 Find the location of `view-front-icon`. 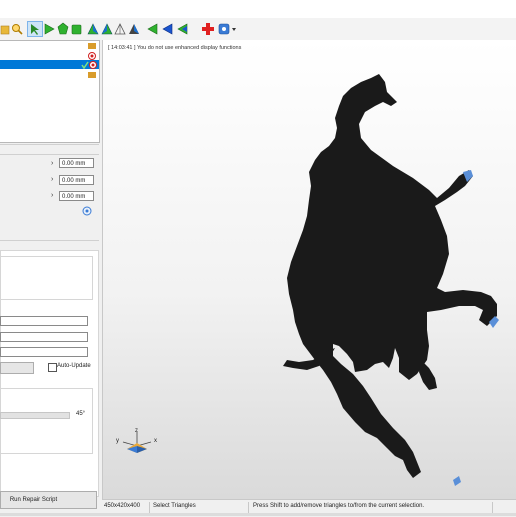

view-front-icon is located at coordinates (93, 29).